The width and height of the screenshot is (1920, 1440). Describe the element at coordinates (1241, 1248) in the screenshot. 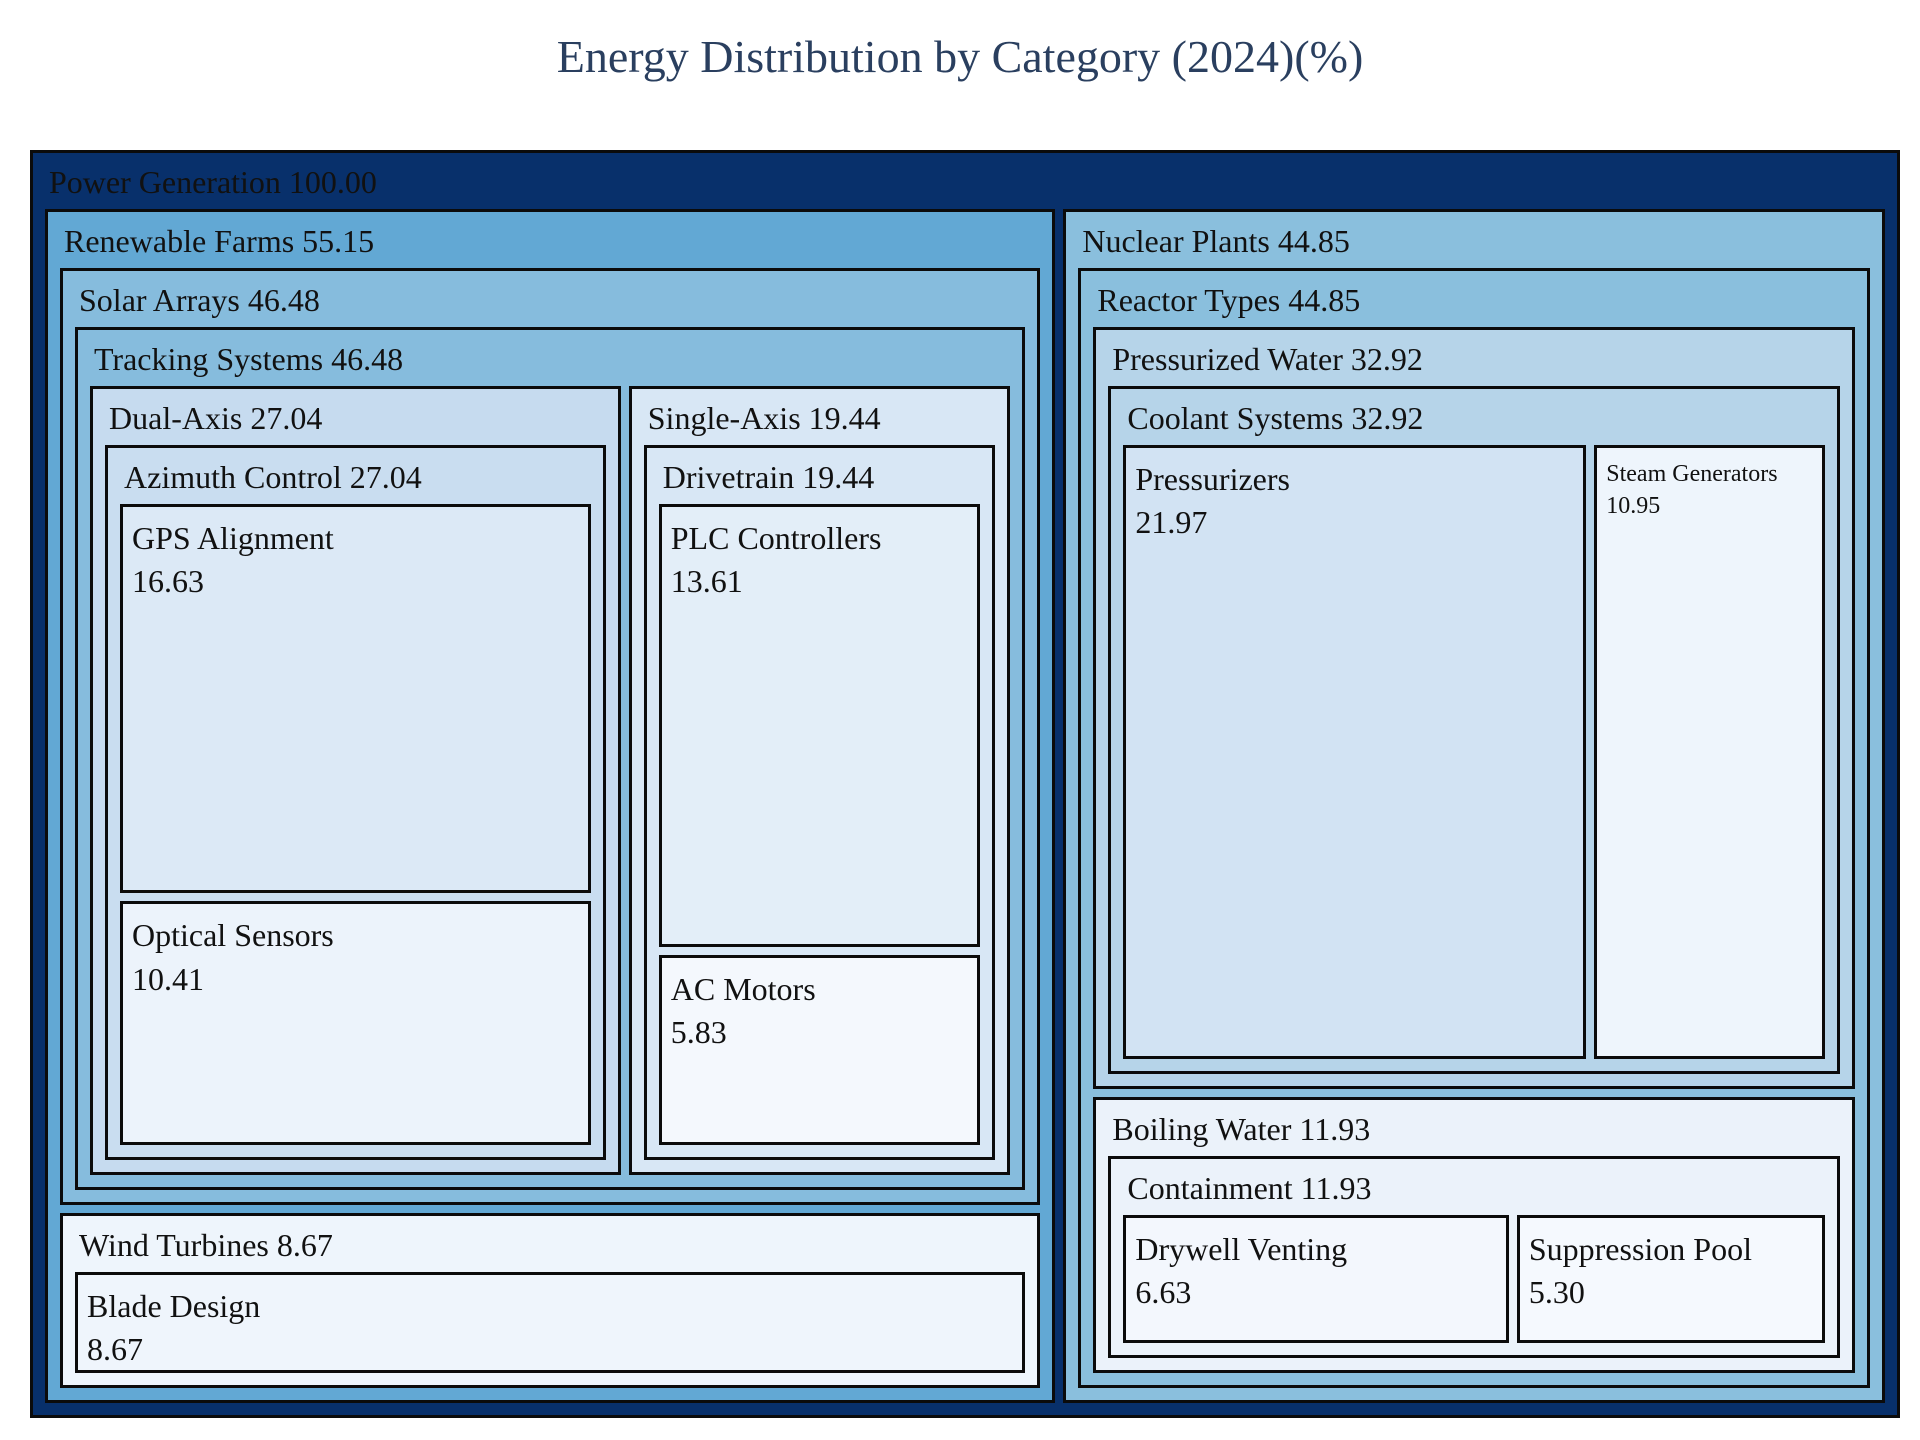

I see `node-name: Drywell Venting` at that location.